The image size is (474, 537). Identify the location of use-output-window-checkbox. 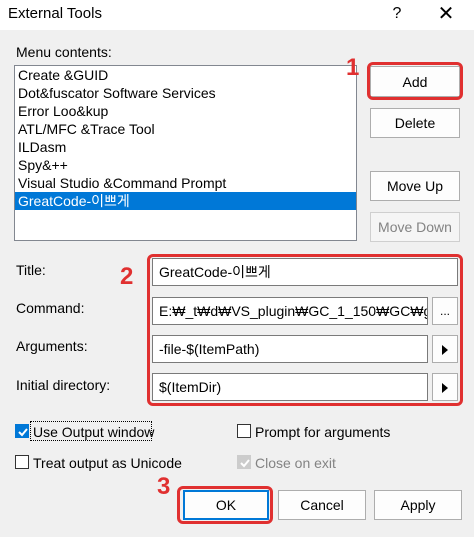
(22, 431).